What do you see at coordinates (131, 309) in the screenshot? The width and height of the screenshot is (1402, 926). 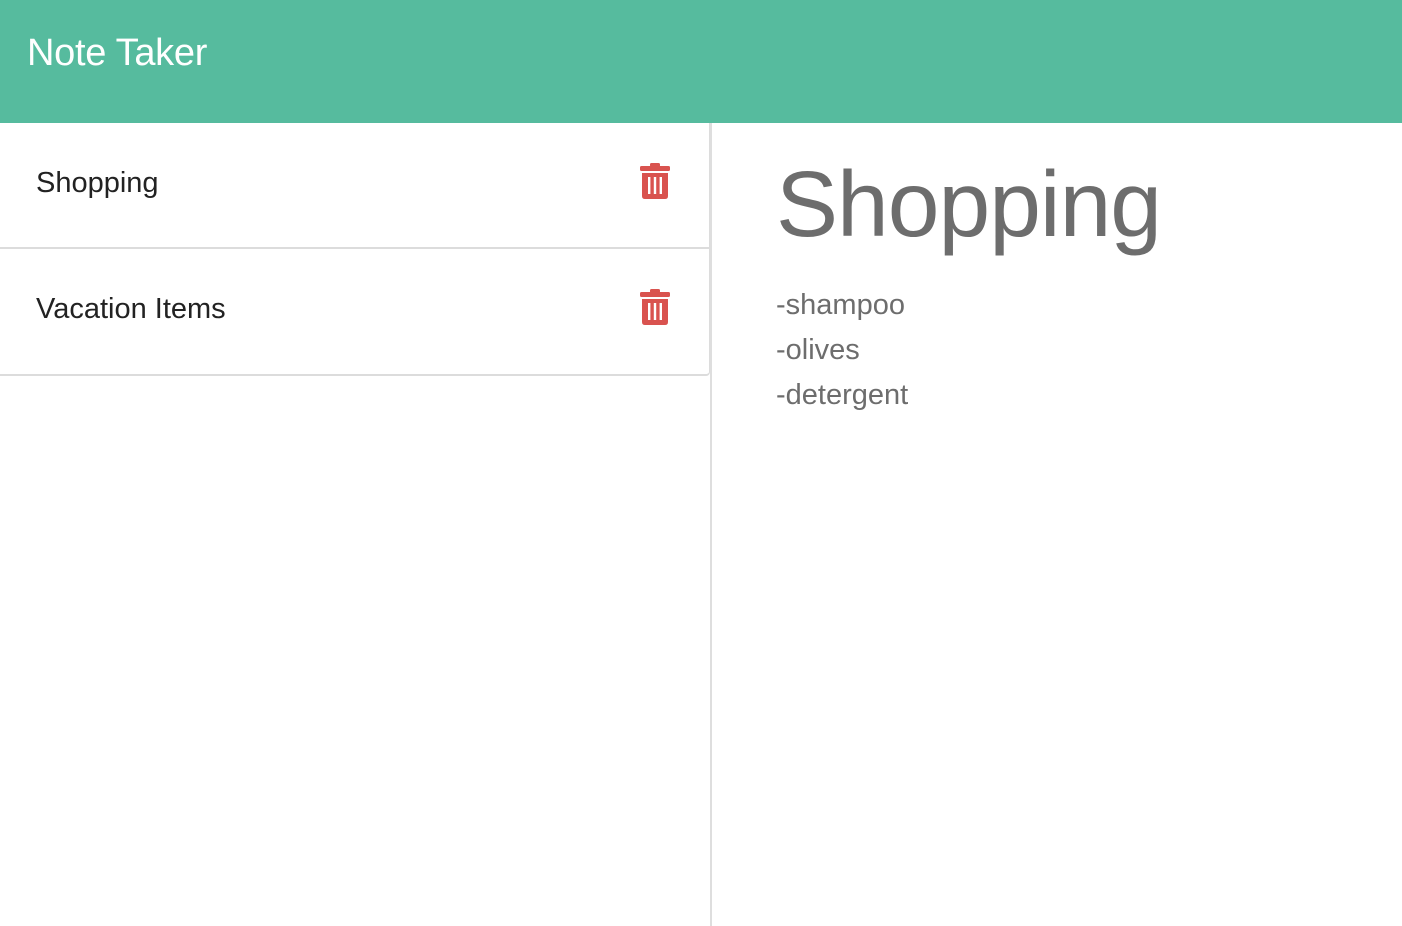 I see `note-title: Vacation Items` at bounding box center [131, 309].